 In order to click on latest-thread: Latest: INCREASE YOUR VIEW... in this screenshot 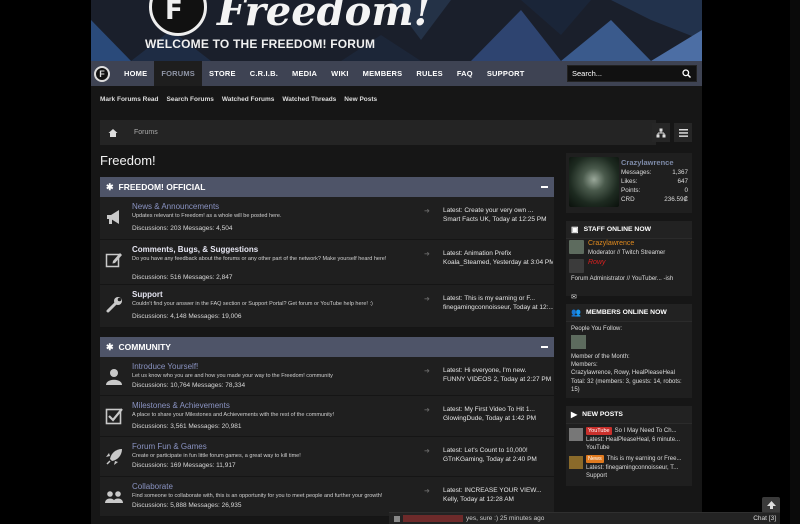, I will do `click(498, 490)`.